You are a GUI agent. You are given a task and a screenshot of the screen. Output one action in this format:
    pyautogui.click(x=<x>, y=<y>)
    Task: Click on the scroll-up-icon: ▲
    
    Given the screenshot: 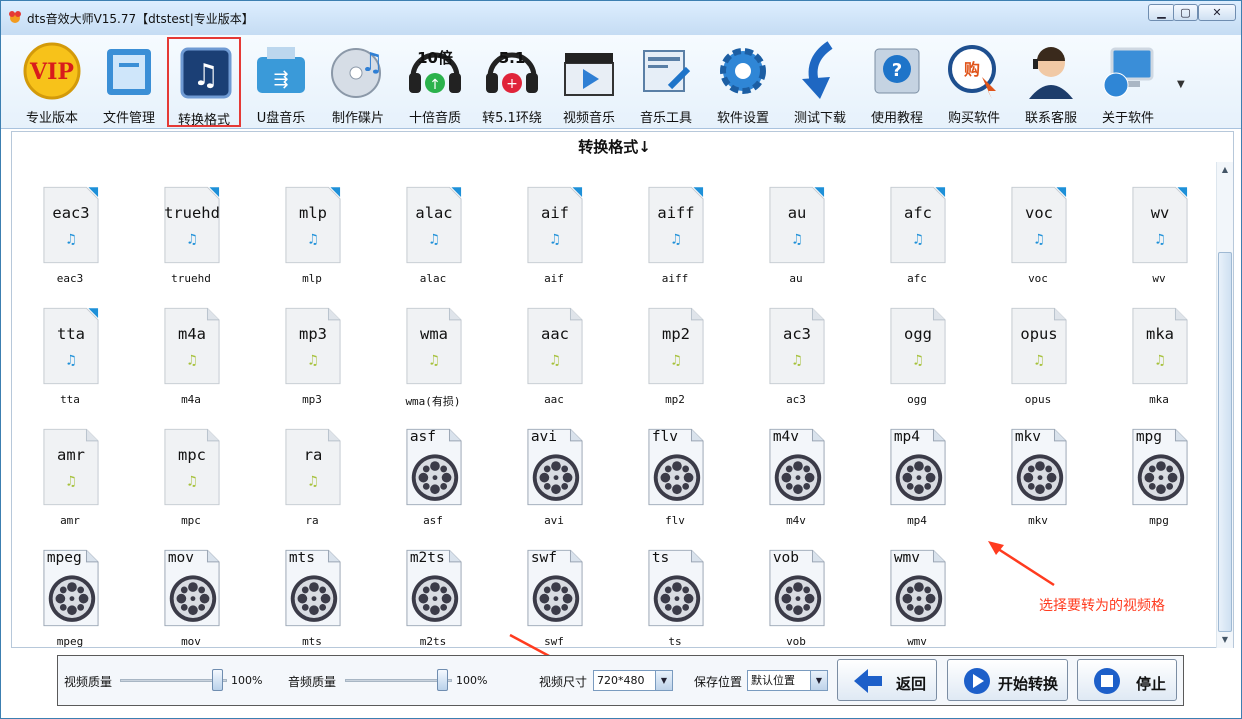 What is the action you would take?
    pyautogui.click(x=1225, y=170)
    